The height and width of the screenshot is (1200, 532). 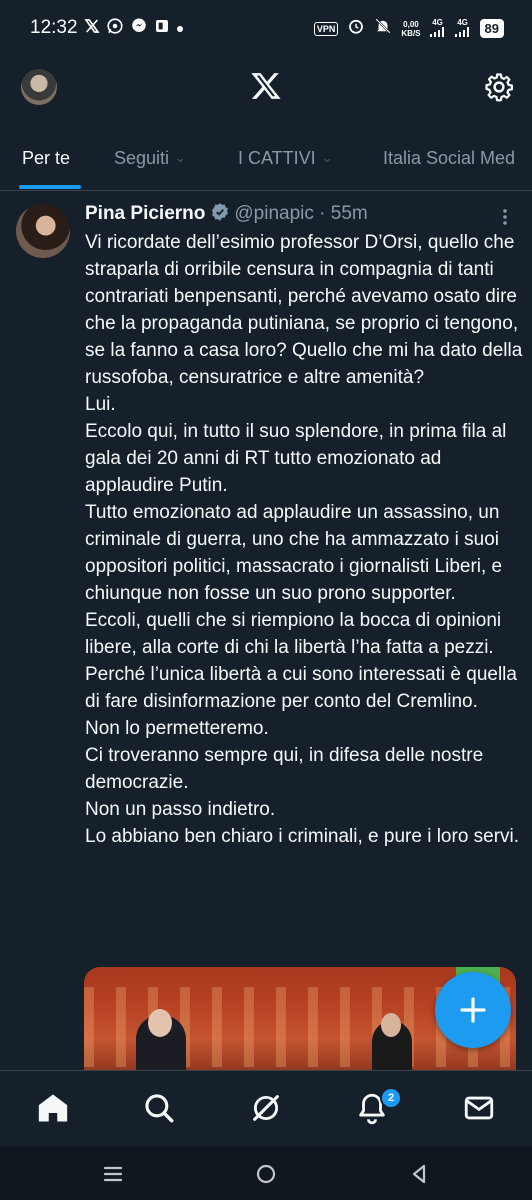 I want to click on tweet-paragraph: Lui., so click(x=100, y=404).